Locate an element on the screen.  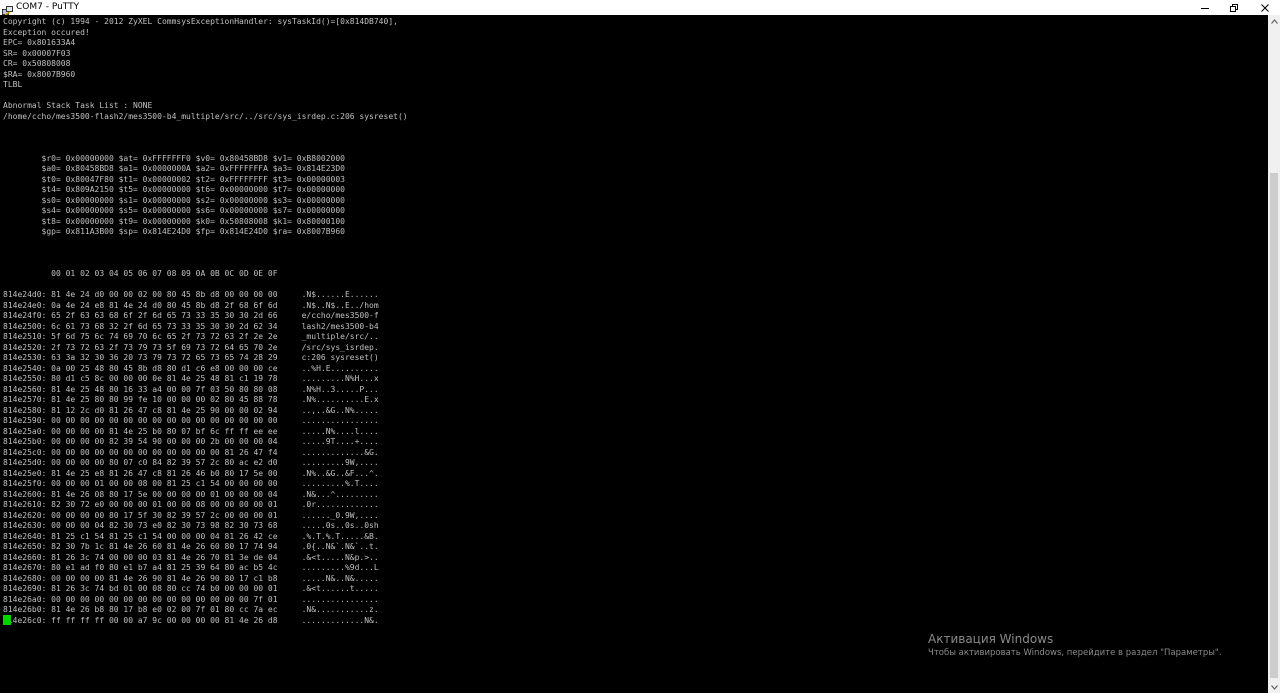
terminal-line: SR= 0x00007F03 is located at coordinates (37, 53).